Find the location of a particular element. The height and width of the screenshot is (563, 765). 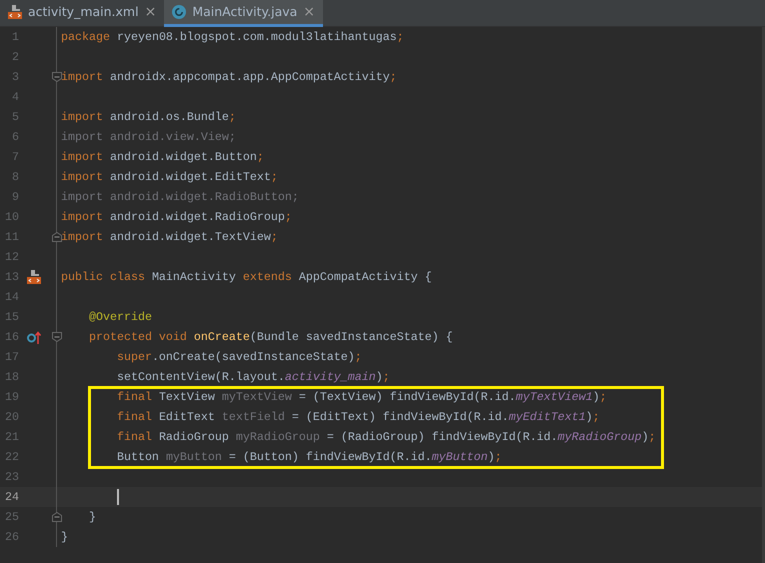

line-number: 11 is located at coordinates (12, 237).